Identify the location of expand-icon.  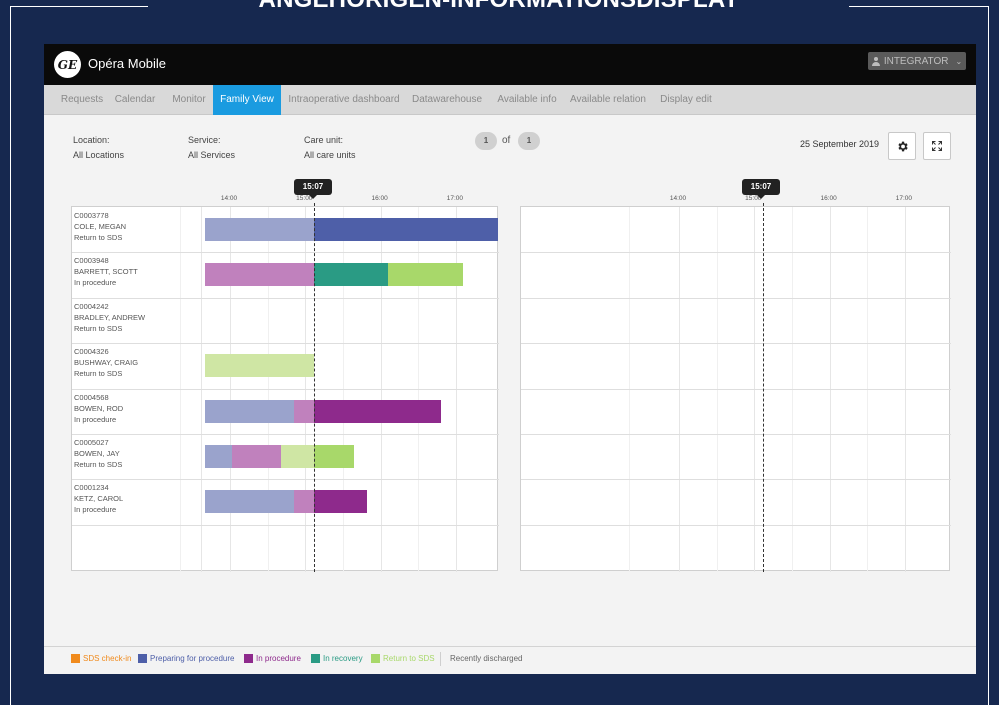
(937, 146).